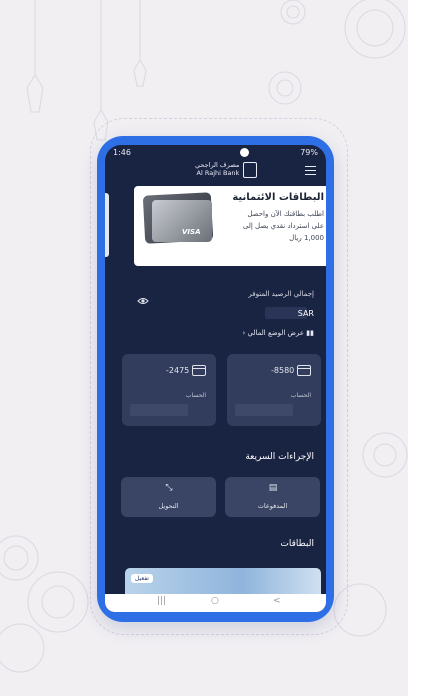 The height and width of the screenshot is (696, 422). I want to click on promo-title: البطاقات الائتمانية, so click(278, 197).